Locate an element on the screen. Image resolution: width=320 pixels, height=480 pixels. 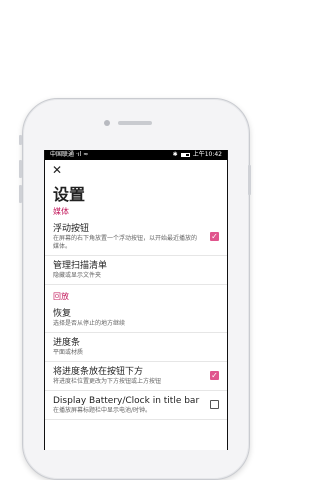
battery-icon is located at coordinates (185, 155).